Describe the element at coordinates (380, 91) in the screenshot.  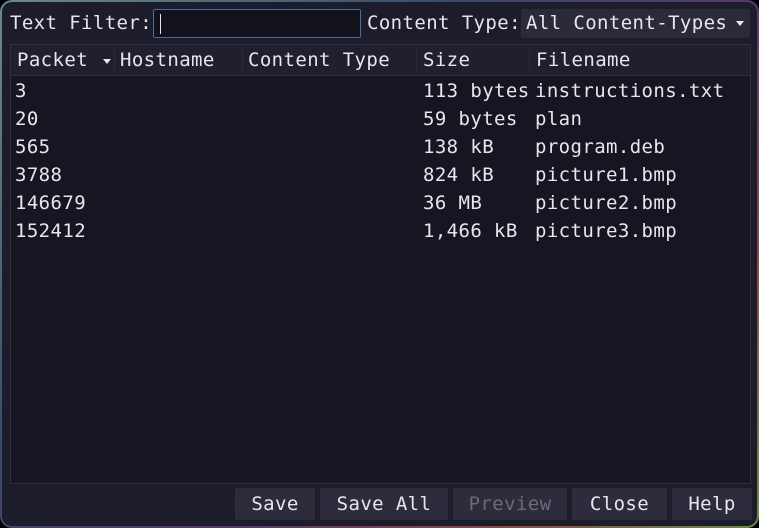
I see `table-row: 3 113 bytes instructions.txt` at that location.